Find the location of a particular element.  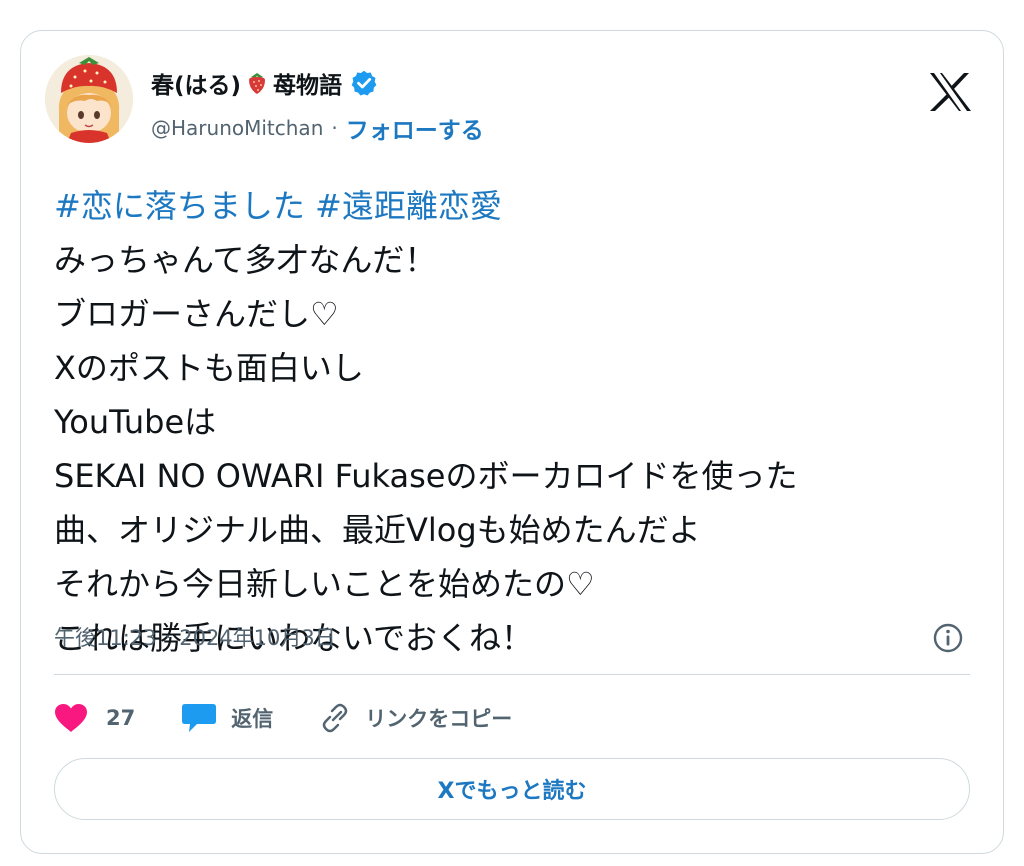

post-text-line: SEKAI NO OWARI Fukaseのボーカロイドを使った is located at coordinates (426, 476).